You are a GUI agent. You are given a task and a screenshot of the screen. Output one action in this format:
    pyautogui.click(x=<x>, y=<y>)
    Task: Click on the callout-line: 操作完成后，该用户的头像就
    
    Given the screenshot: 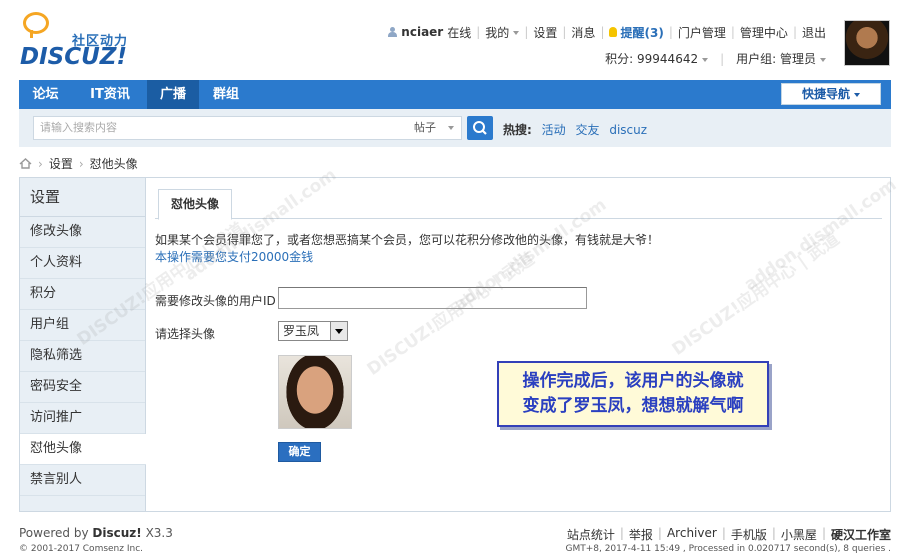 What is the action you would take?
    pyautogui.click(x=633, y=381)
    